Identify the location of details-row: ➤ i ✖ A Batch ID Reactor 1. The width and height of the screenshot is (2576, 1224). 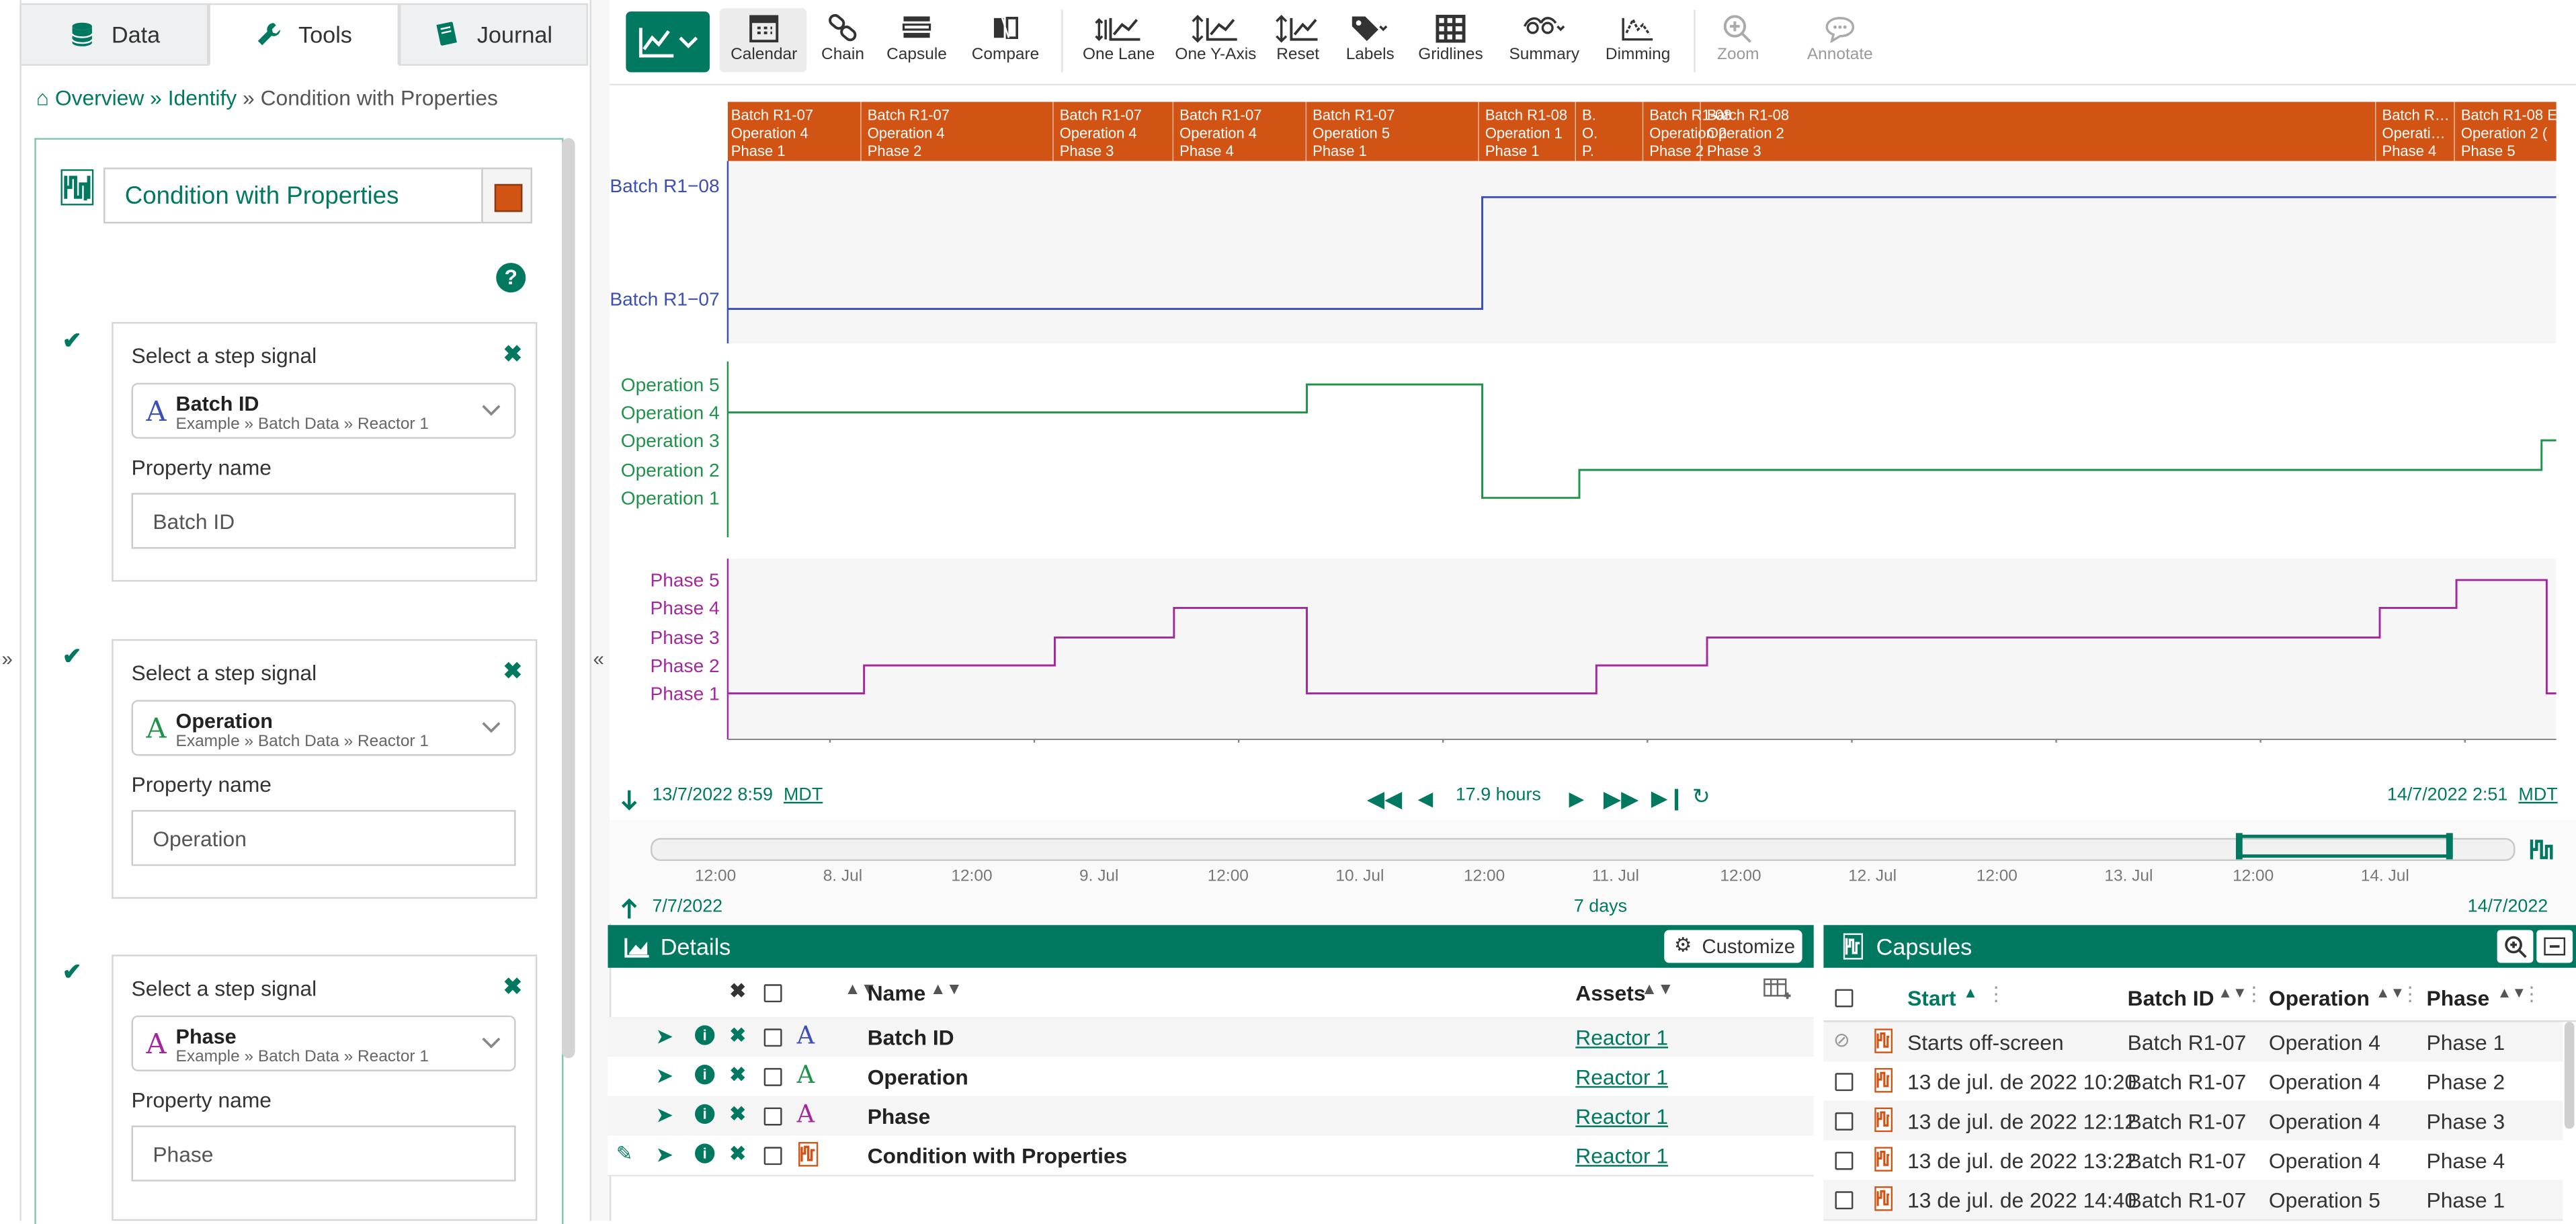
(1211, 1038).